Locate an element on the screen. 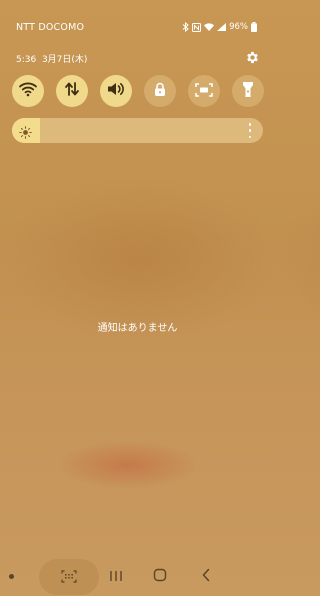 Image resolution: width=320 pixels, height=596 pixels. status-icons: 96% is located at coordinates (219, 27).